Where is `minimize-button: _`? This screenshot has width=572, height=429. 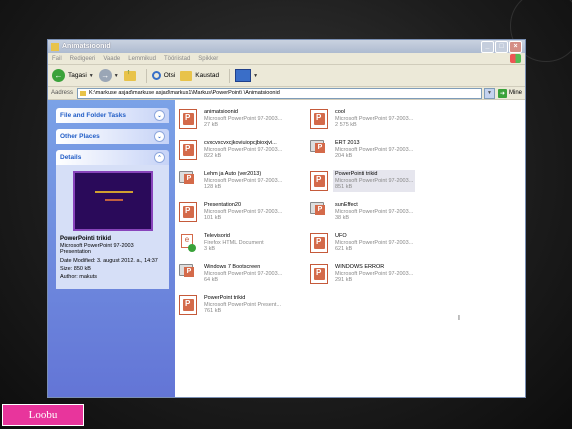
minimize-button: _ is located at coordinates (487, 46).